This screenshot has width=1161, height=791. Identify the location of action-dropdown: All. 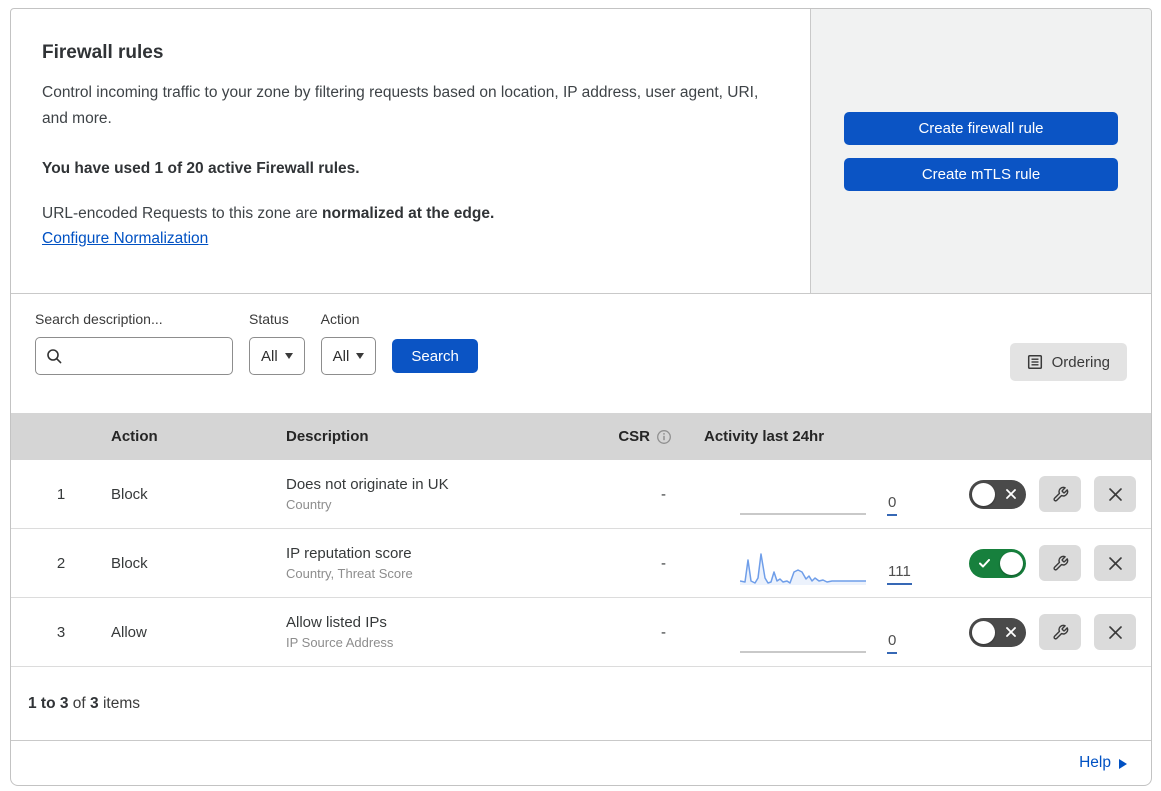
(348, 356).